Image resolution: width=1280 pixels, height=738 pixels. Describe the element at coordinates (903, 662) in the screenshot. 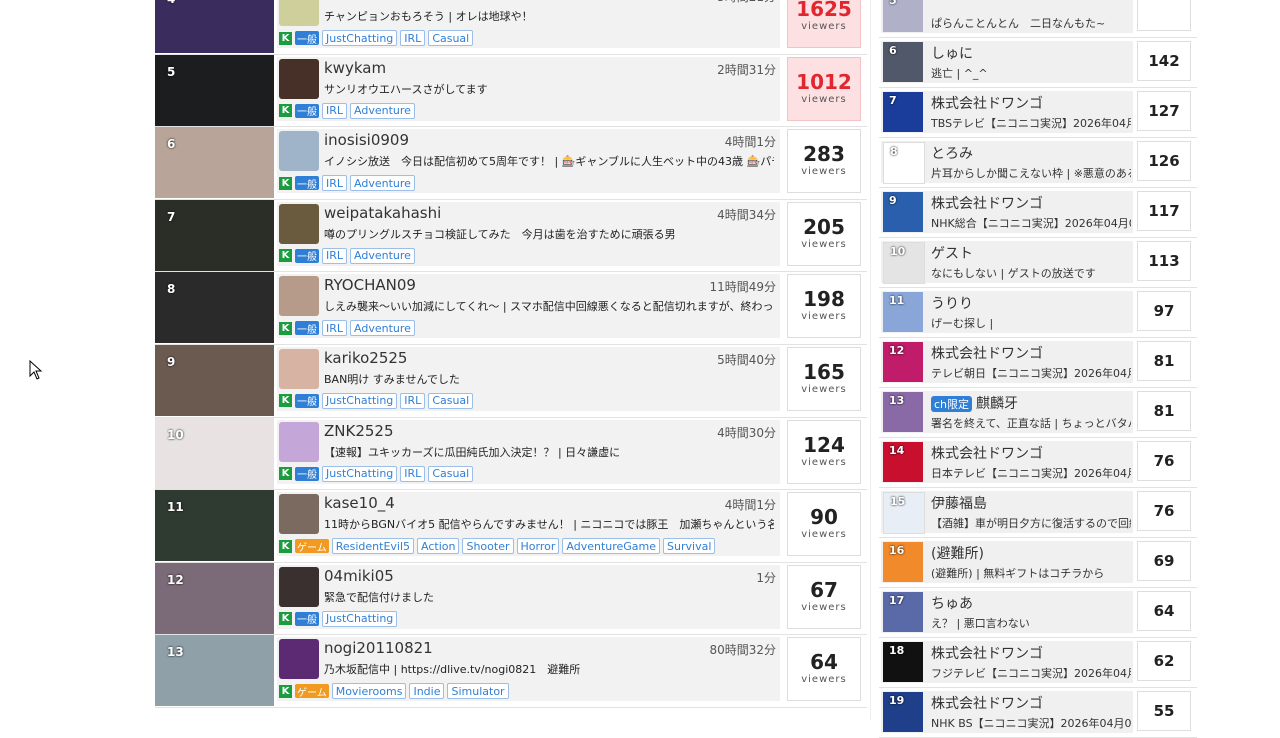

I see `channel-icon: 18` at that location.